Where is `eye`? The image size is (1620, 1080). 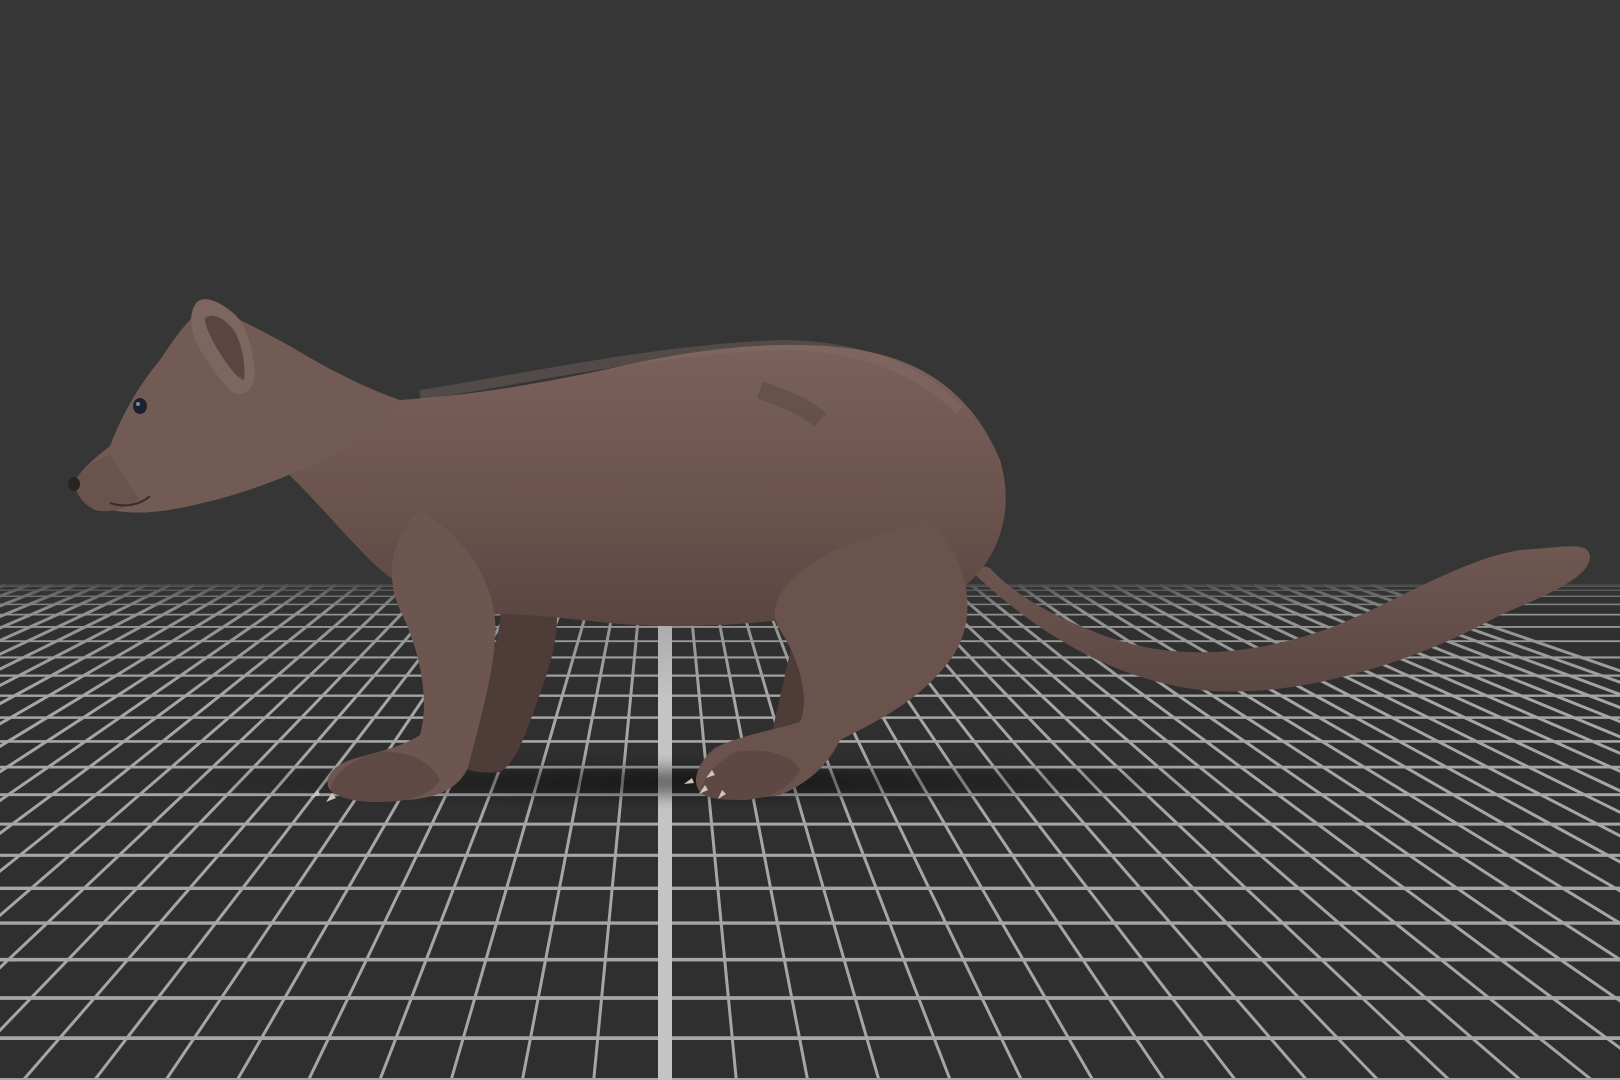 eye is located at coordinates (140, 406).